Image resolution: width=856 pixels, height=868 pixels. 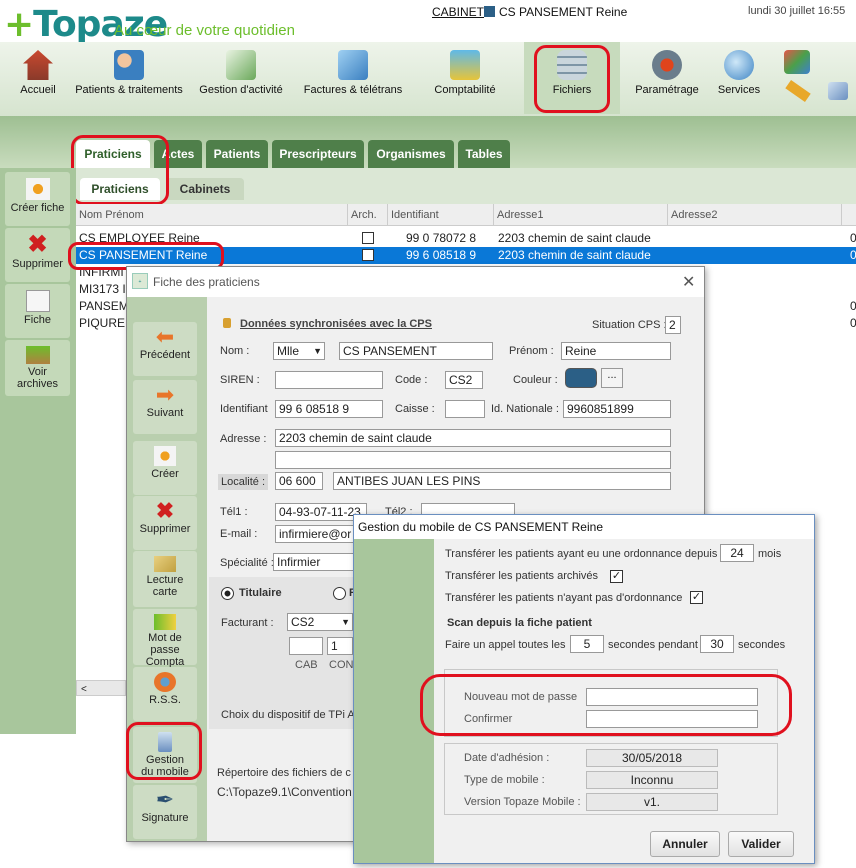 I want to click on create-sheet-button: Créer fiche, so click(x=37, y=199).